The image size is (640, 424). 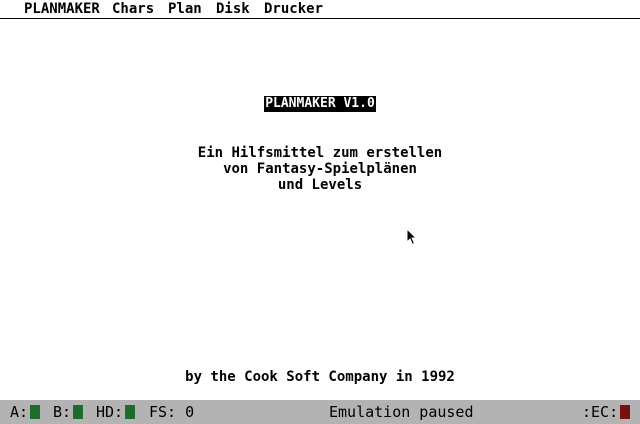 I want to click on ec-indicator: :EC:, so click(x=606, y=412).